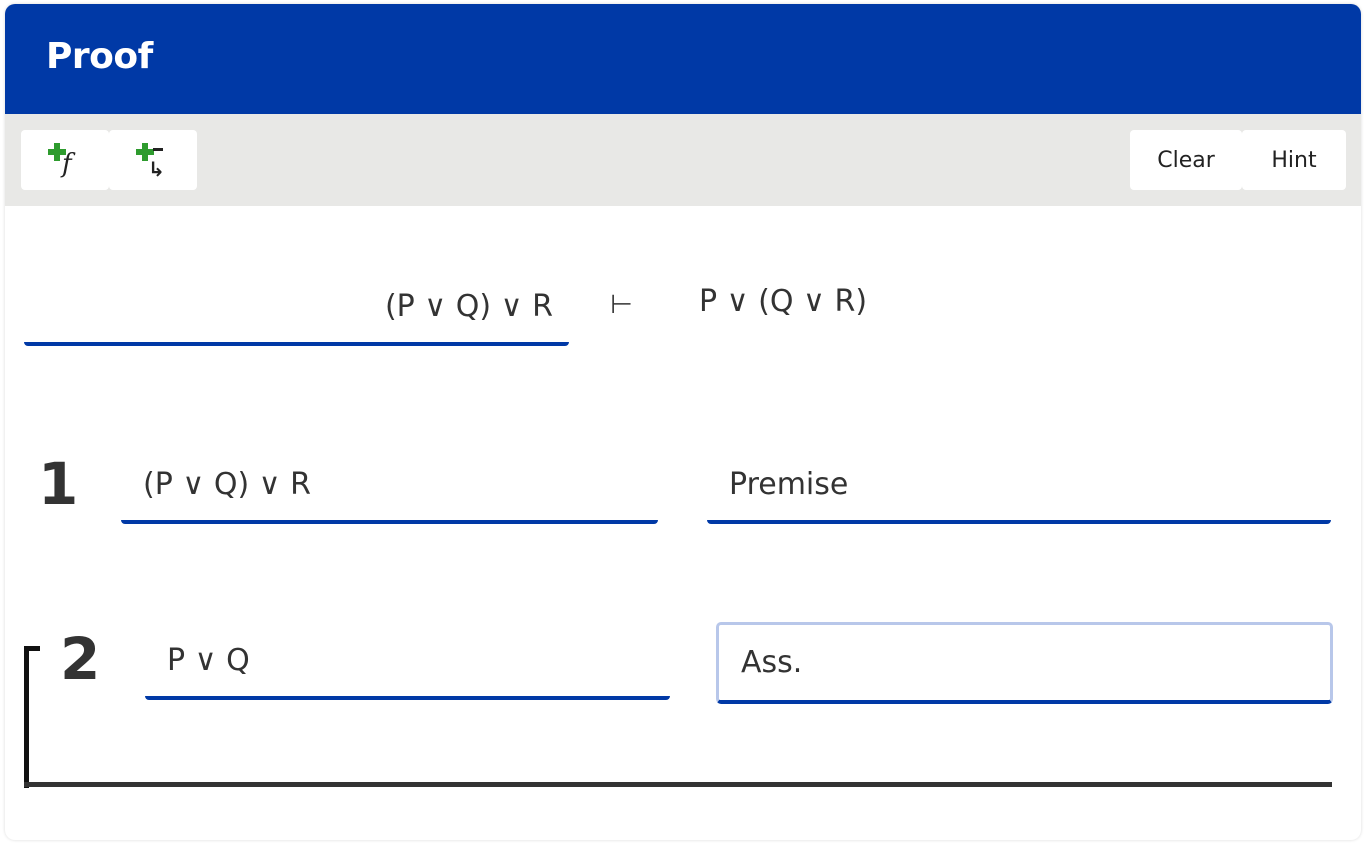  I want to click on premises-field: (P ∨ Q) ∨ R, so click(296, 308).